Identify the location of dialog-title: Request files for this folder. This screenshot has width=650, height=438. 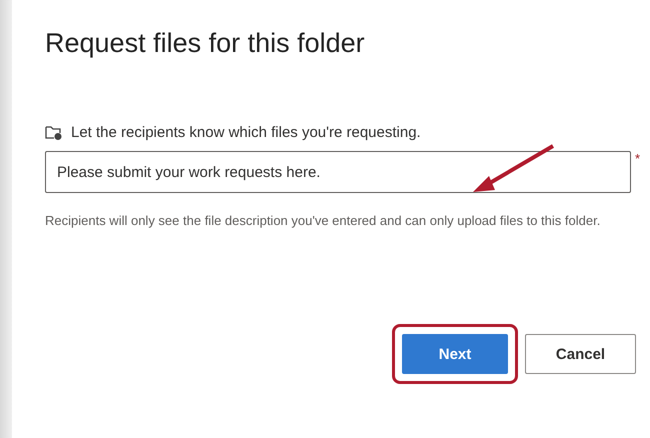
(205, 43).